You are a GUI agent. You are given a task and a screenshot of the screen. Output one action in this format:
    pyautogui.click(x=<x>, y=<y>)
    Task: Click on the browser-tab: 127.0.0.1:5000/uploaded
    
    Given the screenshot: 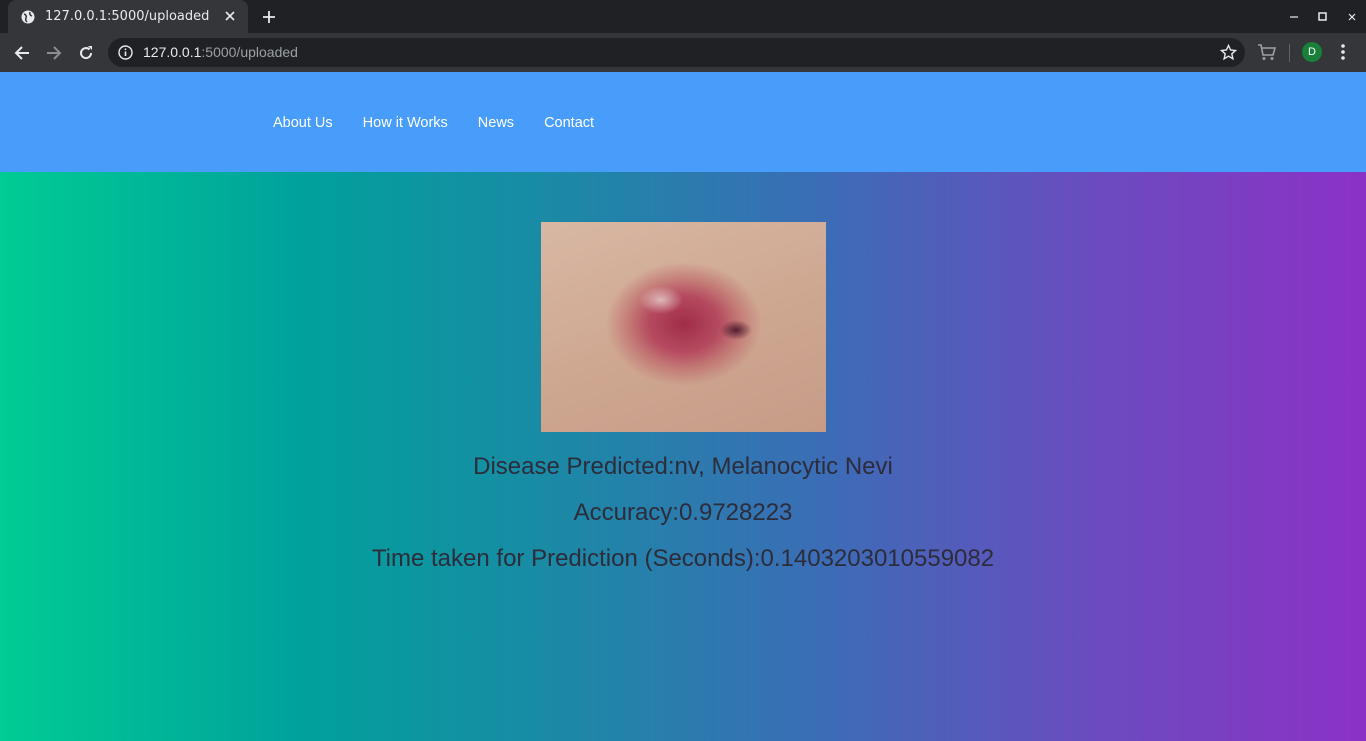 What is the action you would take?
    pyautogui.click(x=128, y=16)
    